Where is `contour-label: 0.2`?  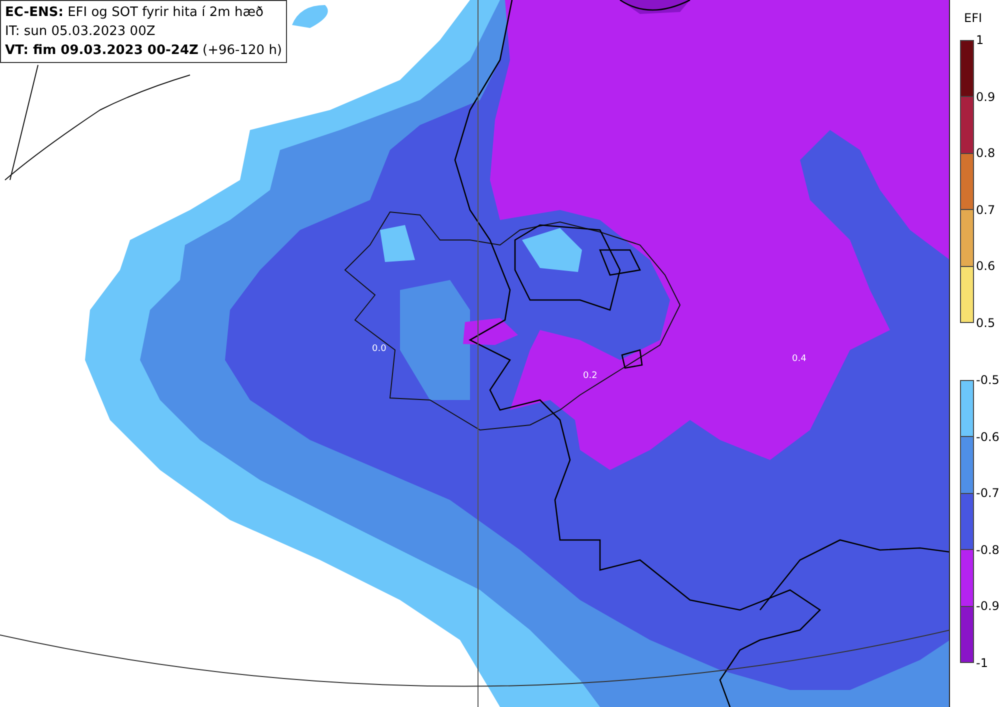 contour-label: 0.2 is located at coordinates (590, 376).